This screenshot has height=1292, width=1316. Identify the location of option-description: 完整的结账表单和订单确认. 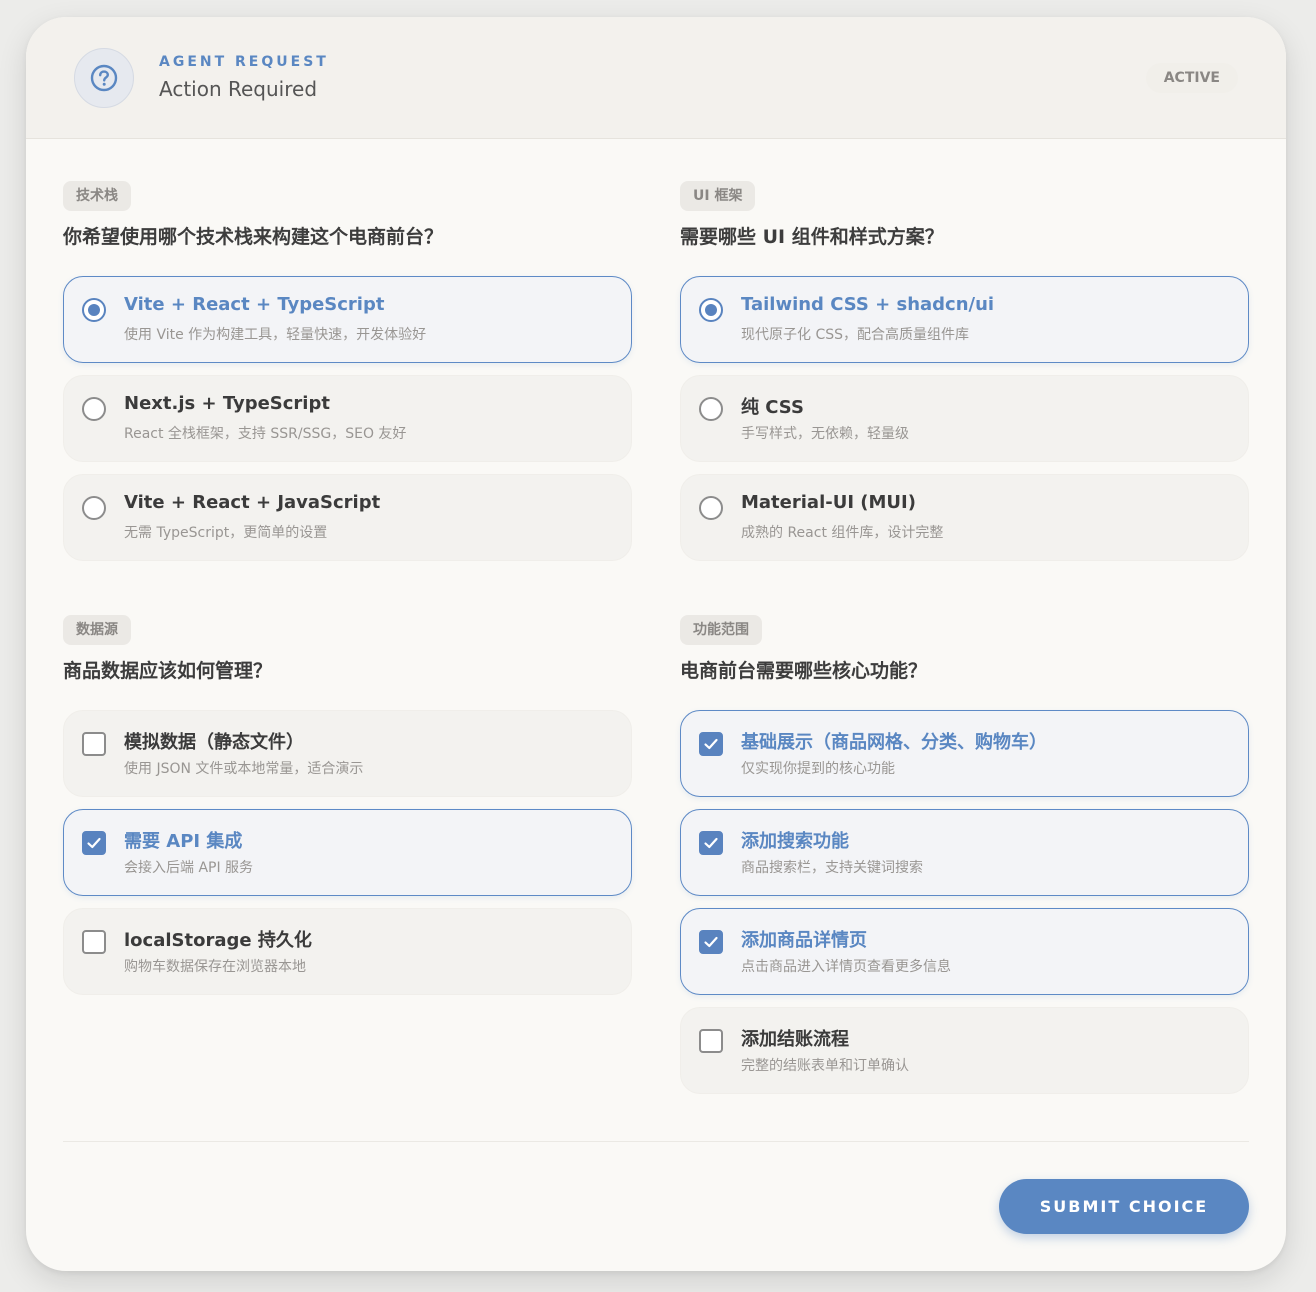
(825, 1066).